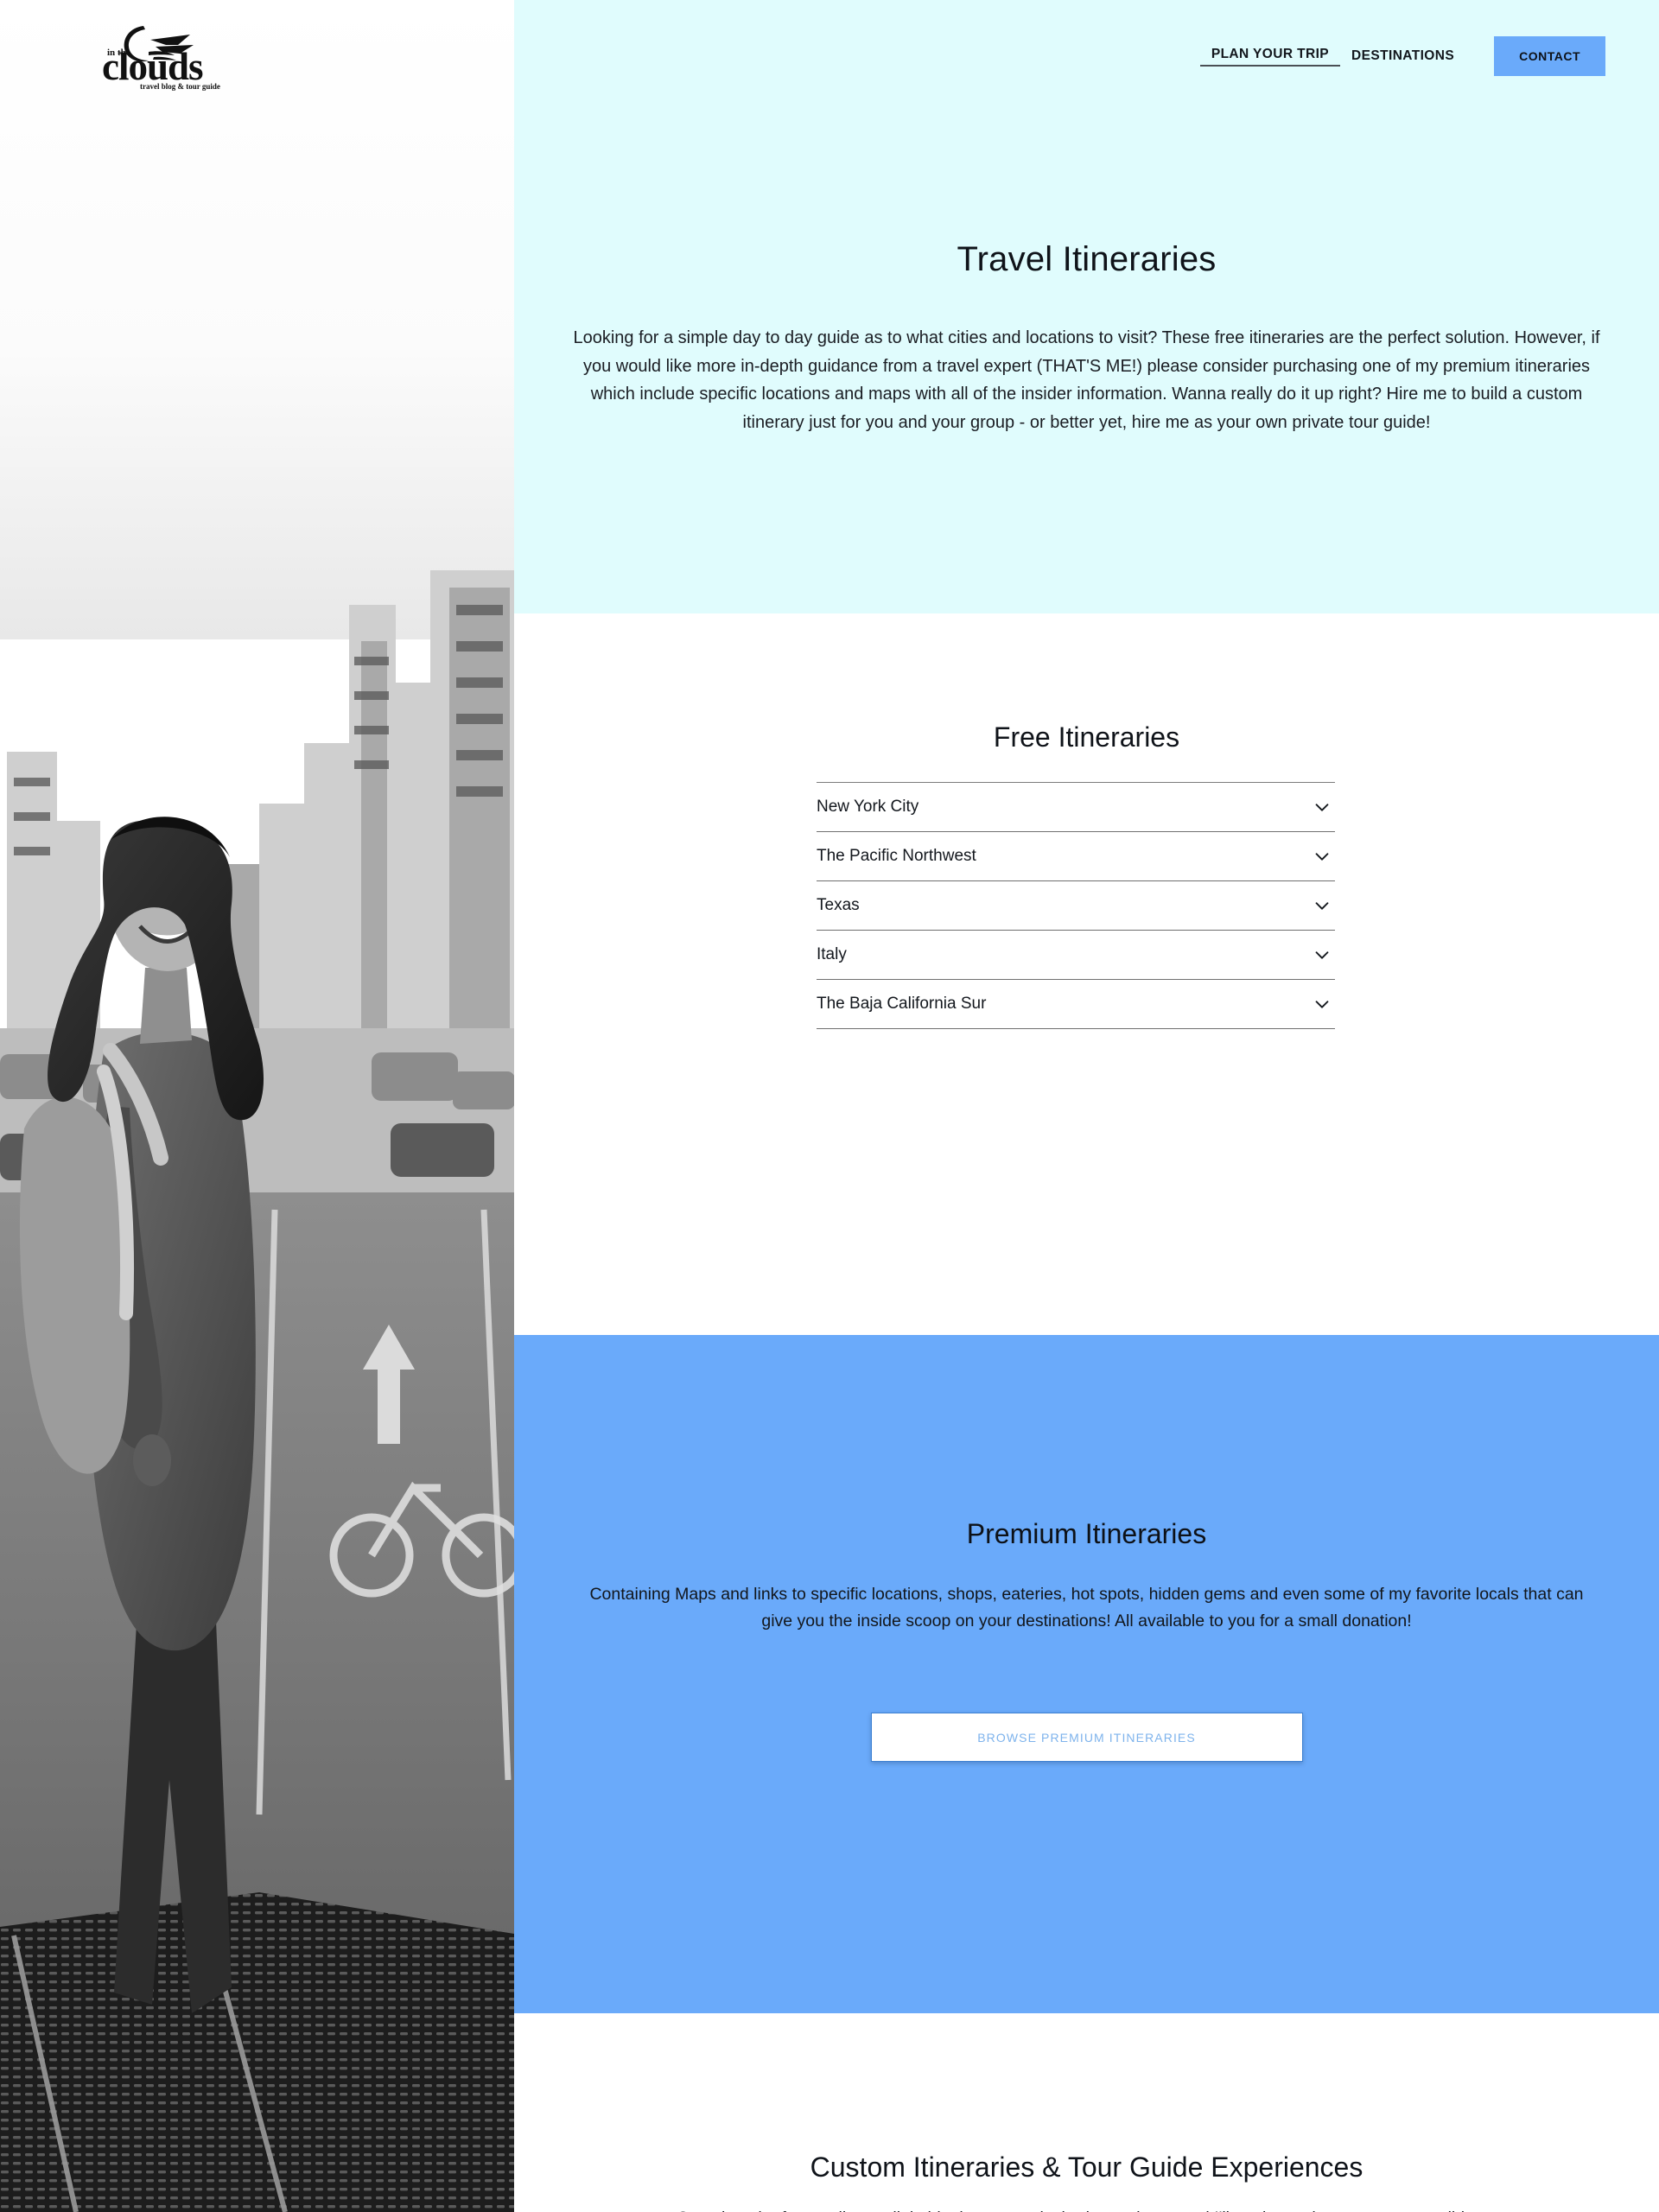 The image size is (1659, 2212). What do you see at coordinates (1086, 1533) in the screenshot?
I see `premium-title: Premium Itineraries` at bounding box center [1086, 1533].